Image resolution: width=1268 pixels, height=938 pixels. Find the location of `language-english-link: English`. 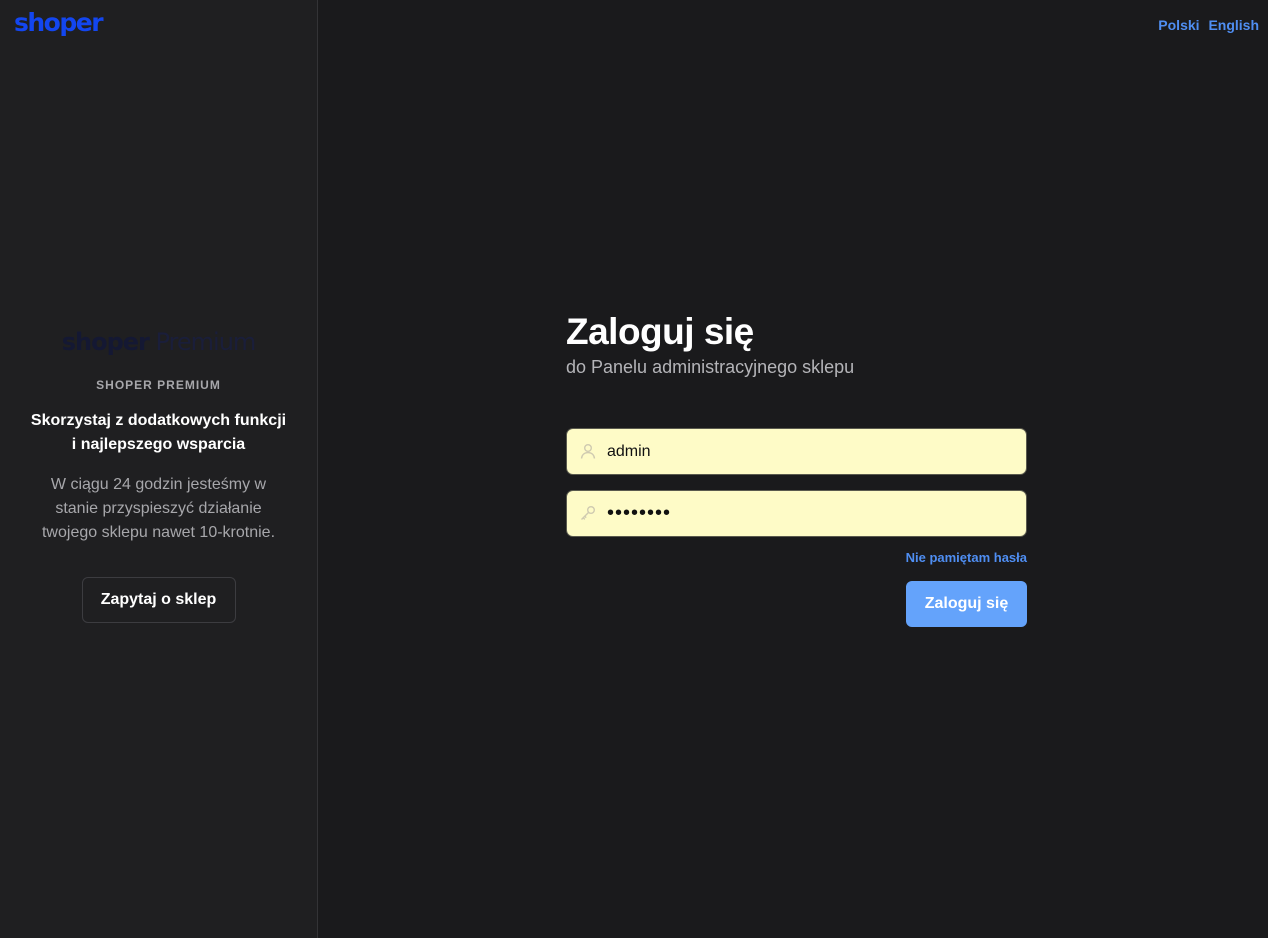

language-english-link: English is located at coordinates (1233, 25).